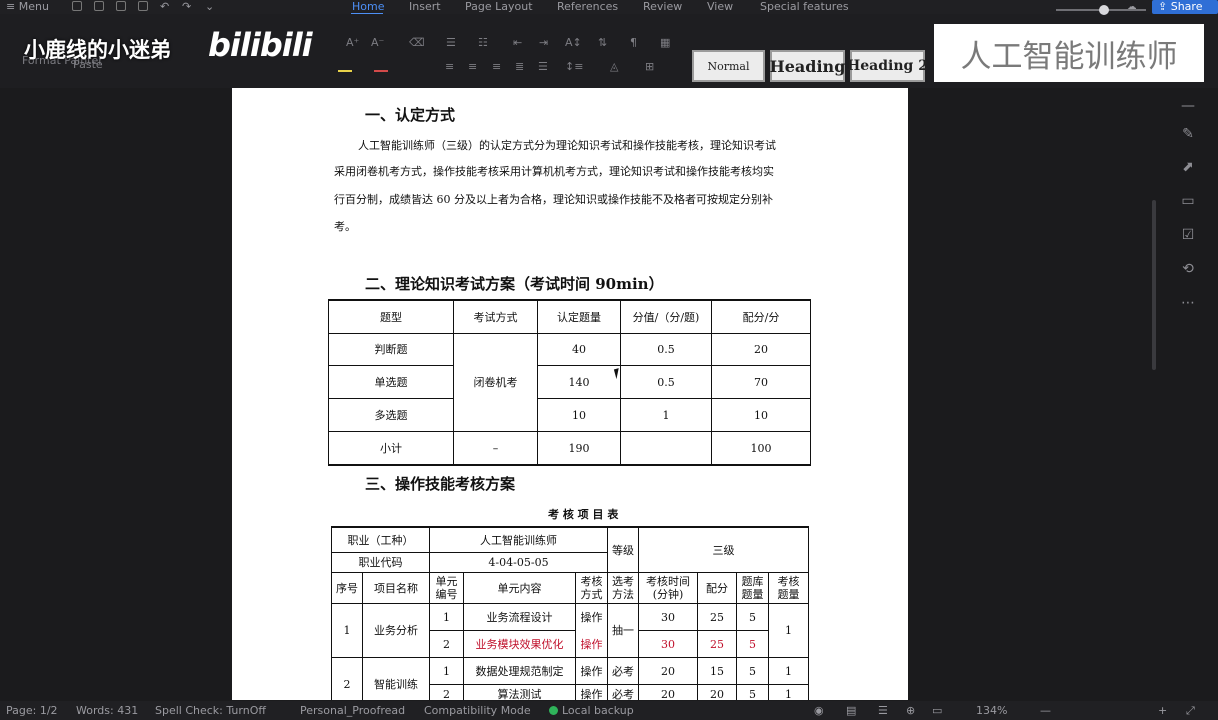 The height and width of the screenshot is (720, 1218). What do you see at coordinates (1185, 7) in the screenshot?
I see `share-button: ⇪ Share` at bounding box center [1185, 7].